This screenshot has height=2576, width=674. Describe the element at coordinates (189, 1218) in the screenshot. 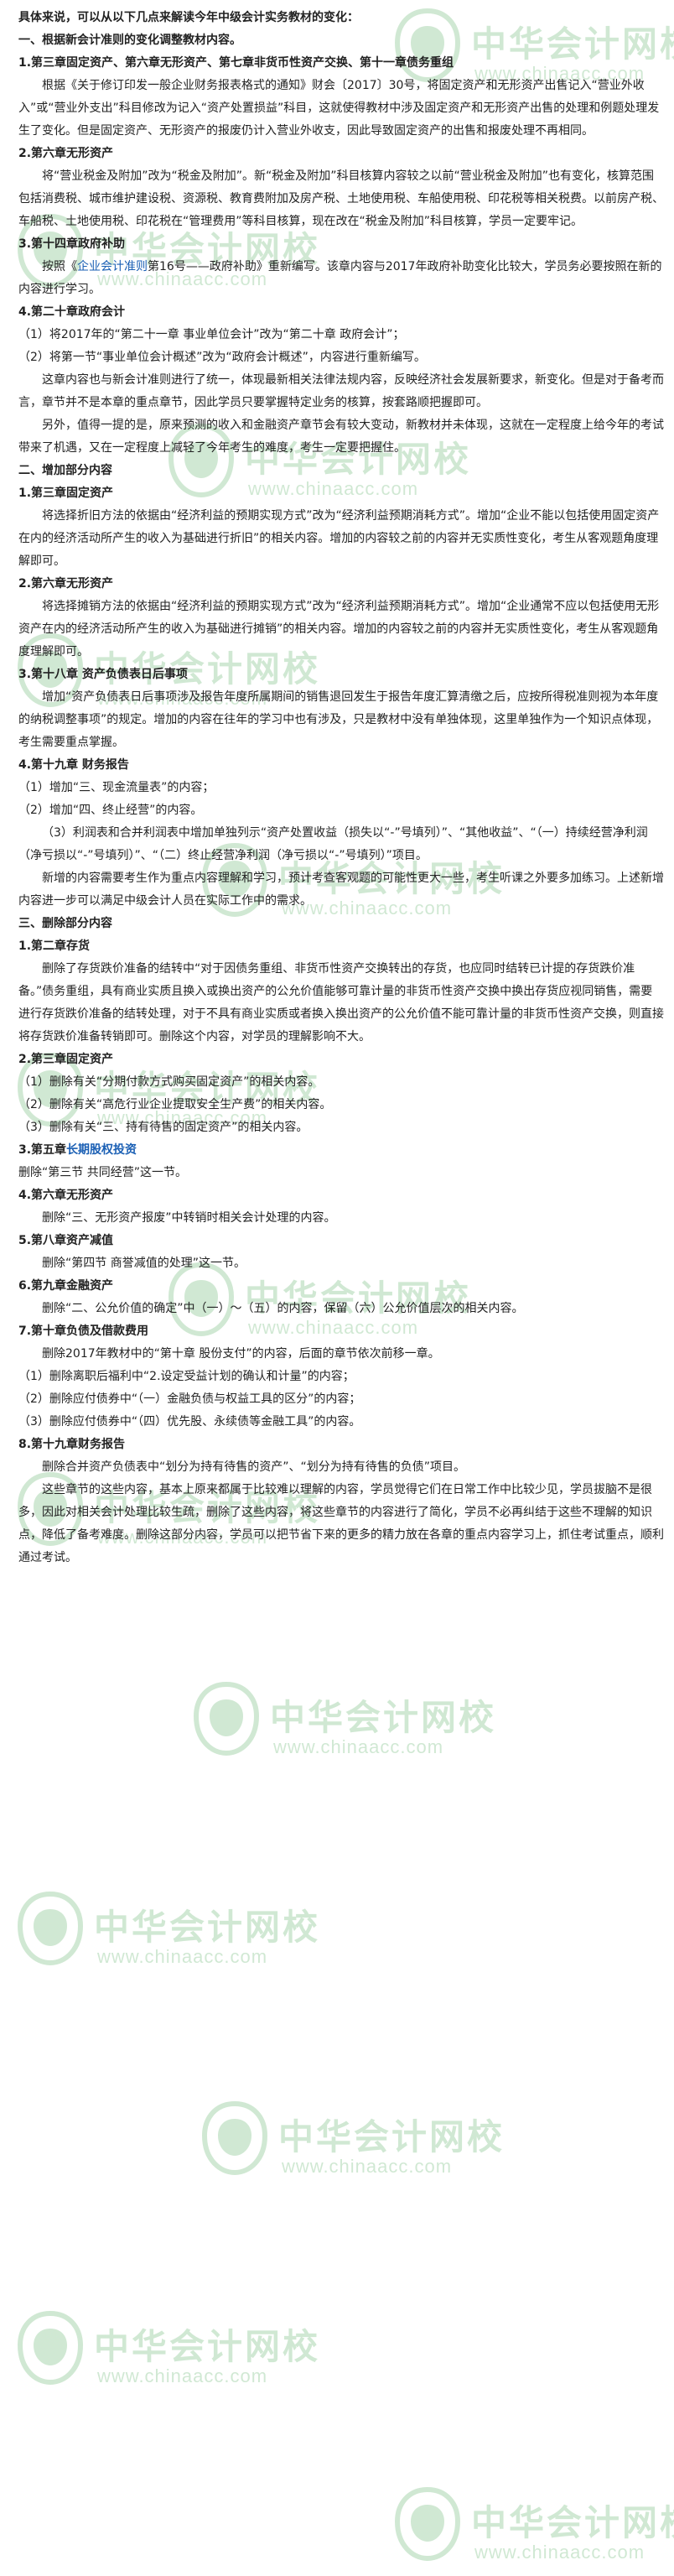

I see `body-paragraph: 删除“三、无形资产报废”中转销时相关会计处理的内容。` at that location.